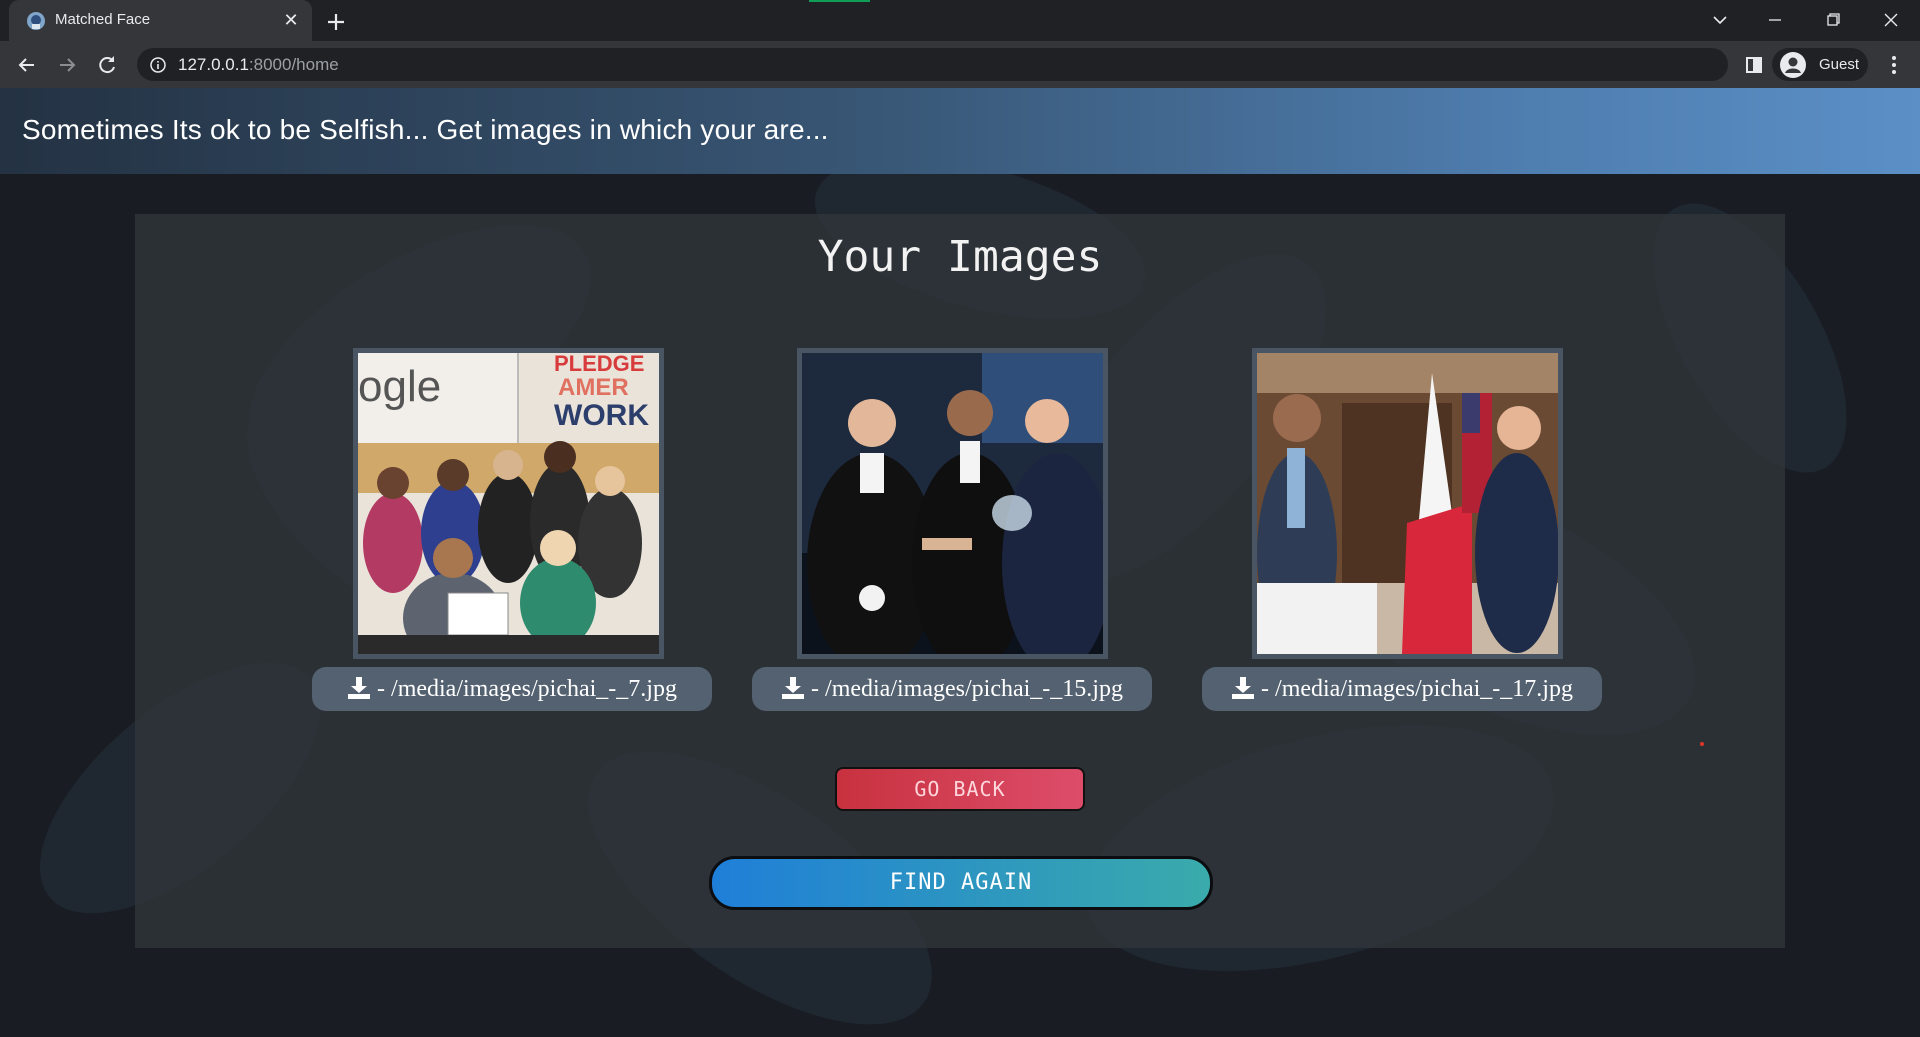 The image size is (1920, 1037). What do you see at coordinates (158, 65) in the screenshot?
I see `site-info-icon` at bounding box center [158, 65].